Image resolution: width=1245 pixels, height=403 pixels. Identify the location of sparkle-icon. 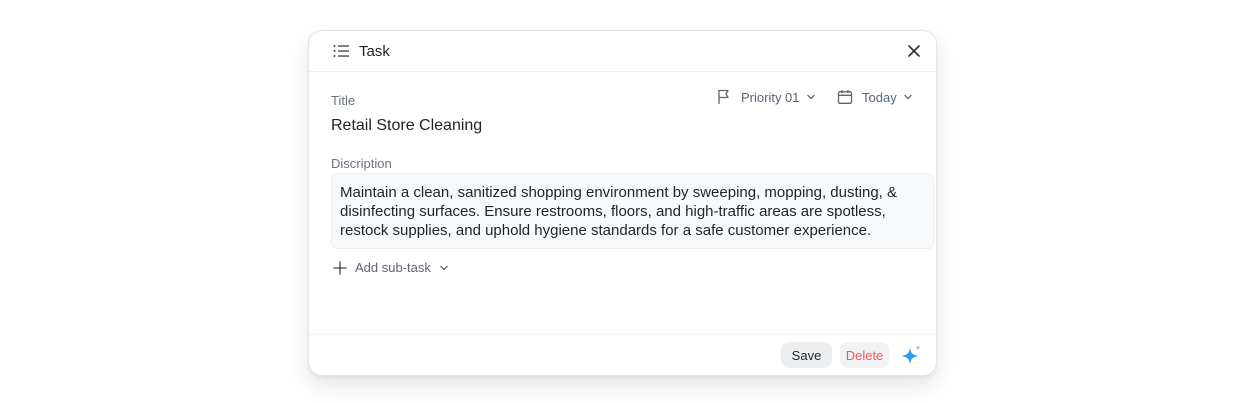
(911, 355).